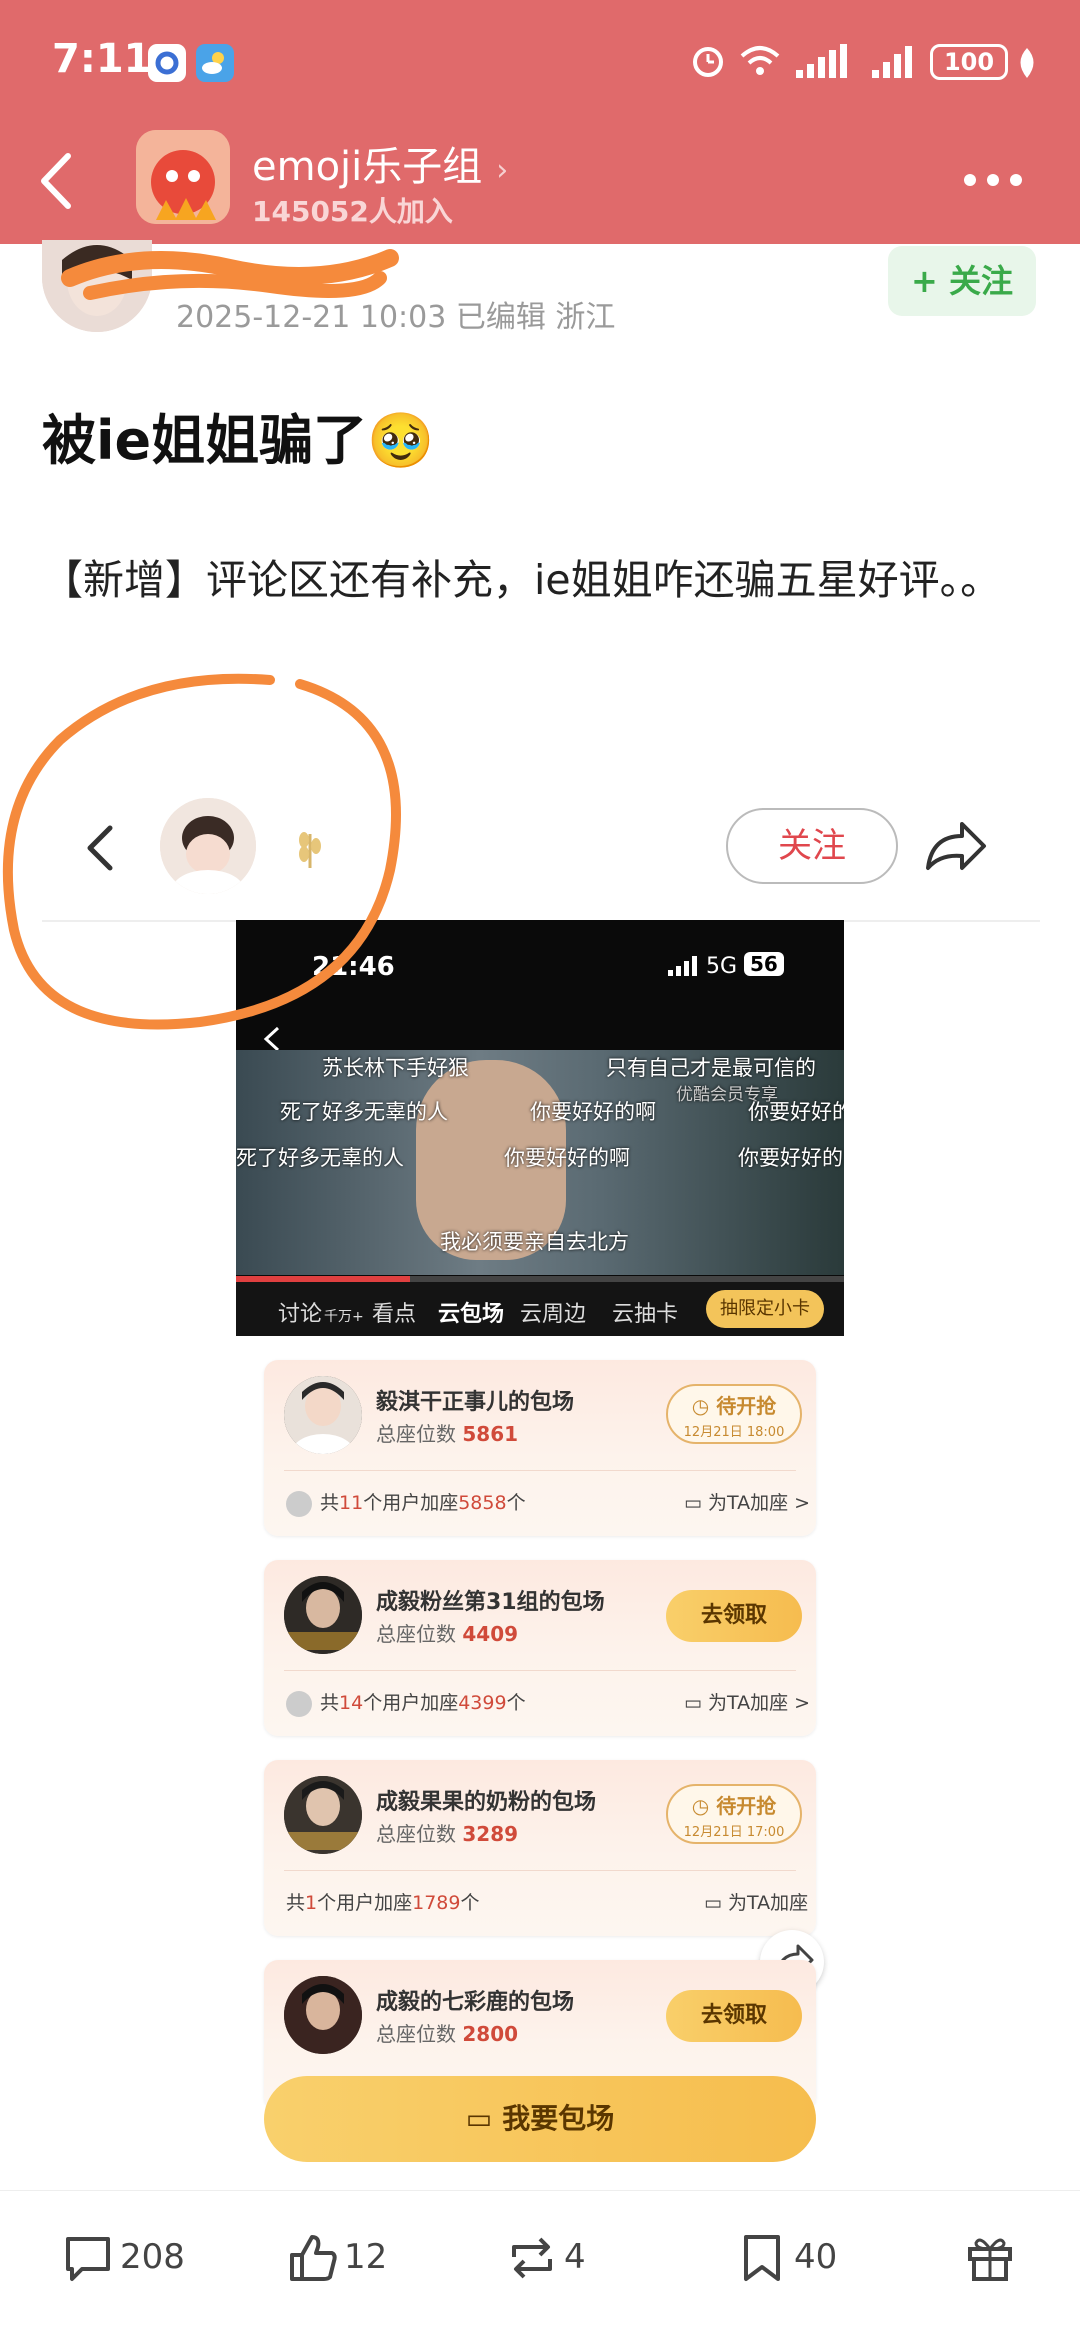 This screenshot has height=2331, width=1080. Describe the element at coordinates (816, 2257) in the screenshot. I see `favorite-count: 40` at that location.